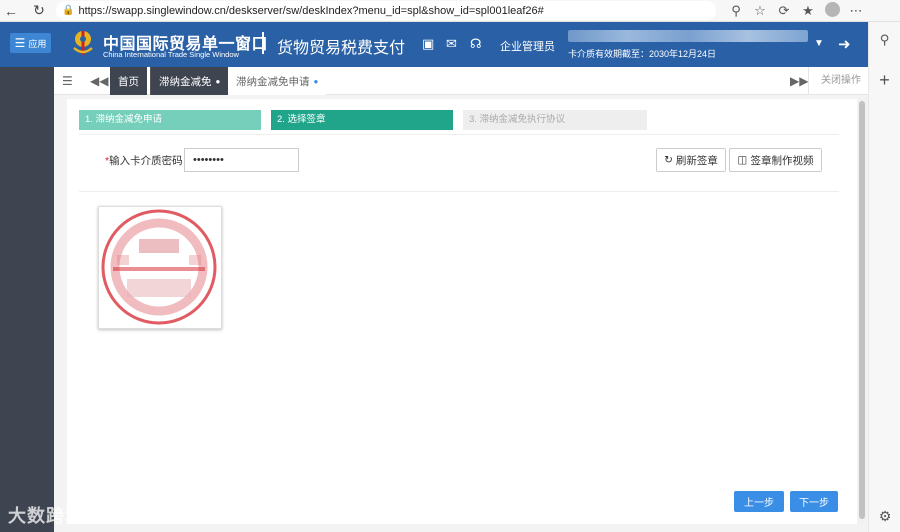  What do you see at coordinates (99, 81) in the screenshot?
I see `scroll-left-icon: ◀◀` at bounding box center [99, 81].